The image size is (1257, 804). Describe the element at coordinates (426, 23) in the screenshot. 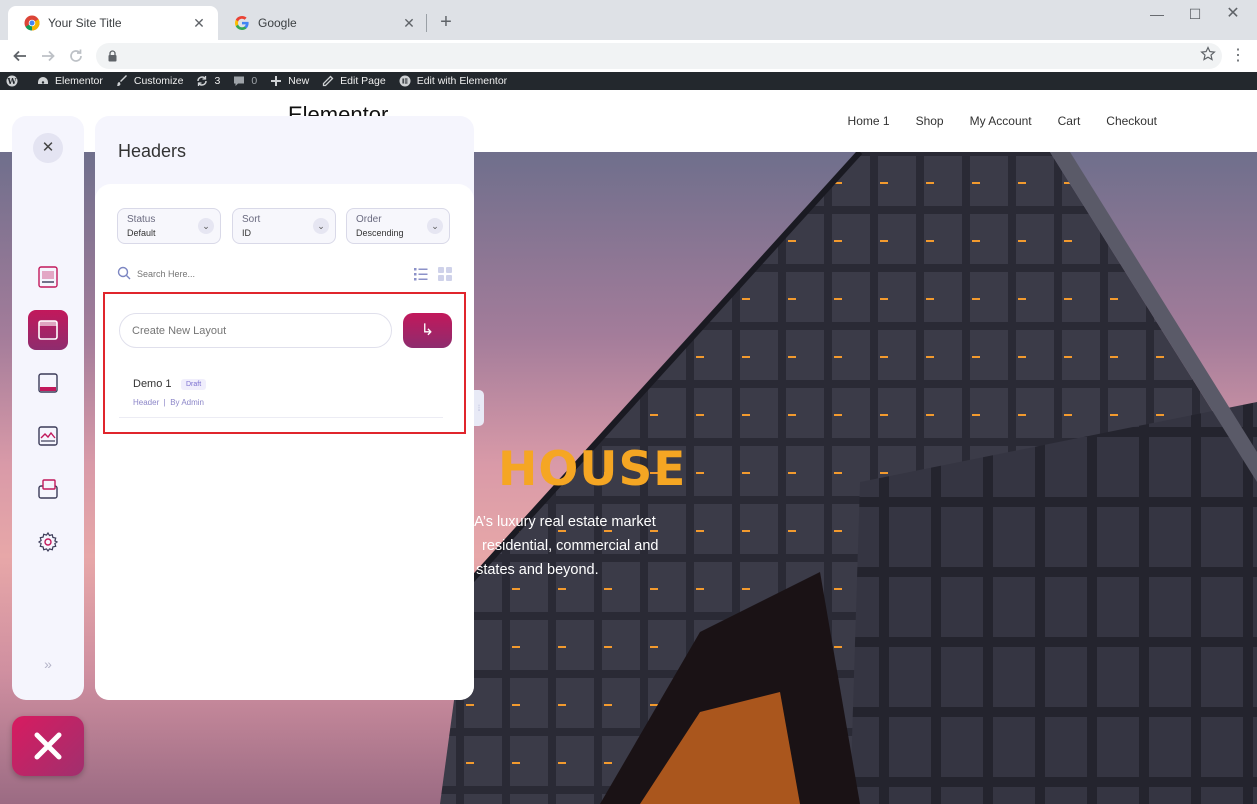

I see `tab-separator` at that location.